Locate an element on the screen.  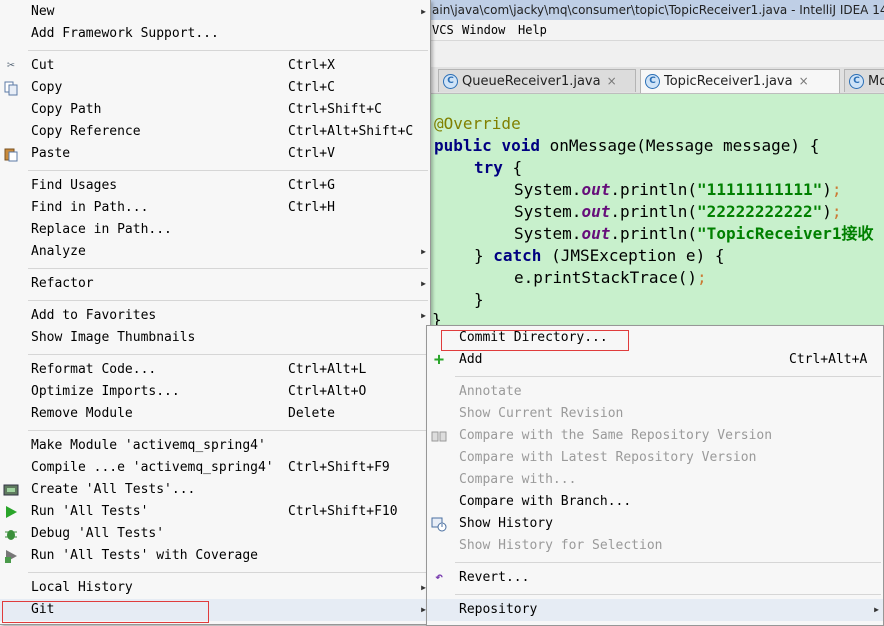
menu-item-copy-path: Copy Path Ctrl+Shift+C is located at coordinates (215, 110).